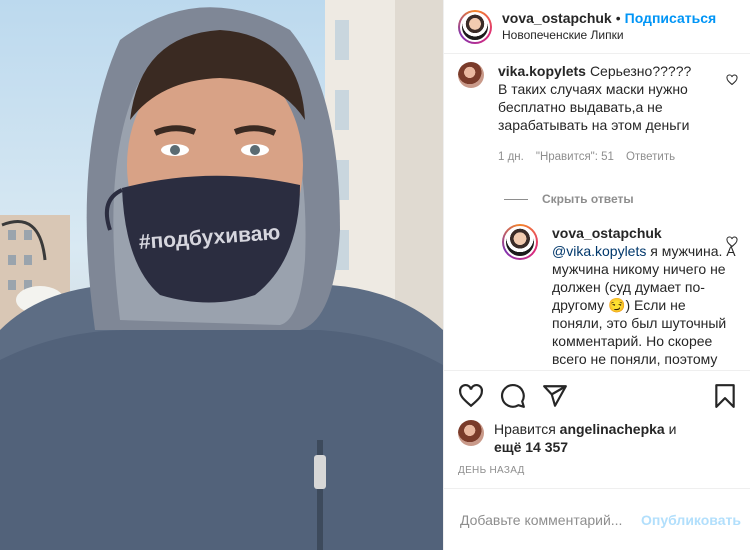  I want to click on post-date: ДЕНЬ НАЗАД, so click(597, 476).